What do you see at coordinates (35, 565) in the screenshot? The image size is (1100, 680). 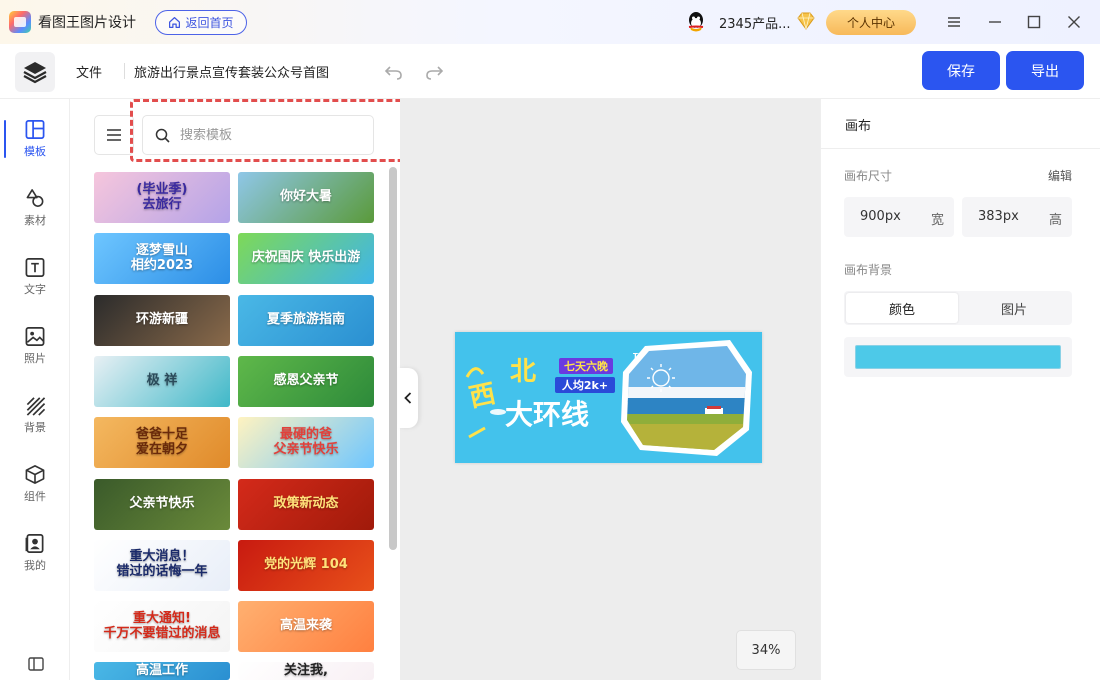 I see `nav-label-mine: 我的` at bounding box center [35, 565].